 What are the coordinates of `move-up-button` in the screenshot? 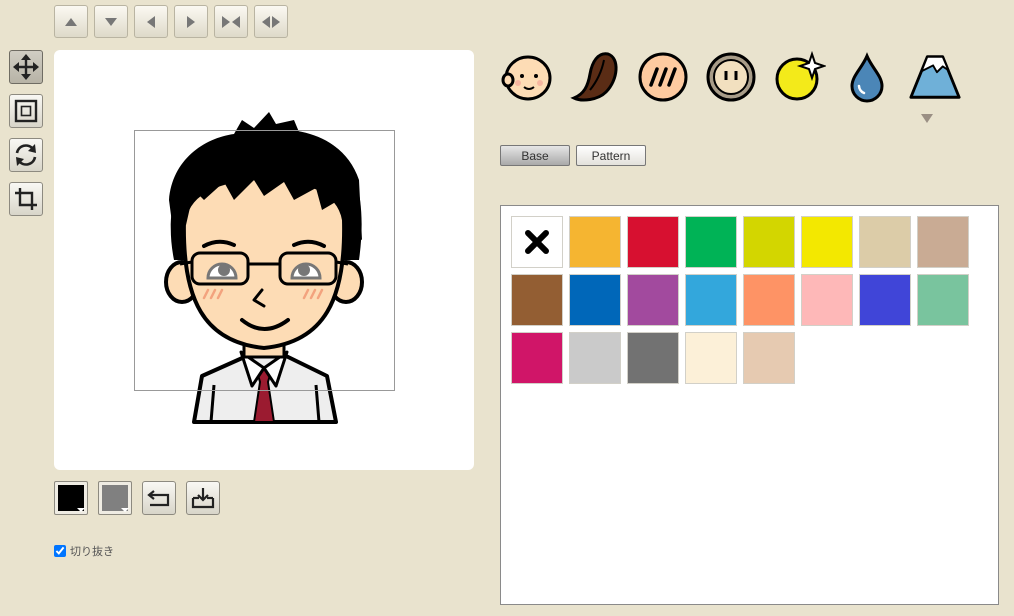 It's located at (71, 21).